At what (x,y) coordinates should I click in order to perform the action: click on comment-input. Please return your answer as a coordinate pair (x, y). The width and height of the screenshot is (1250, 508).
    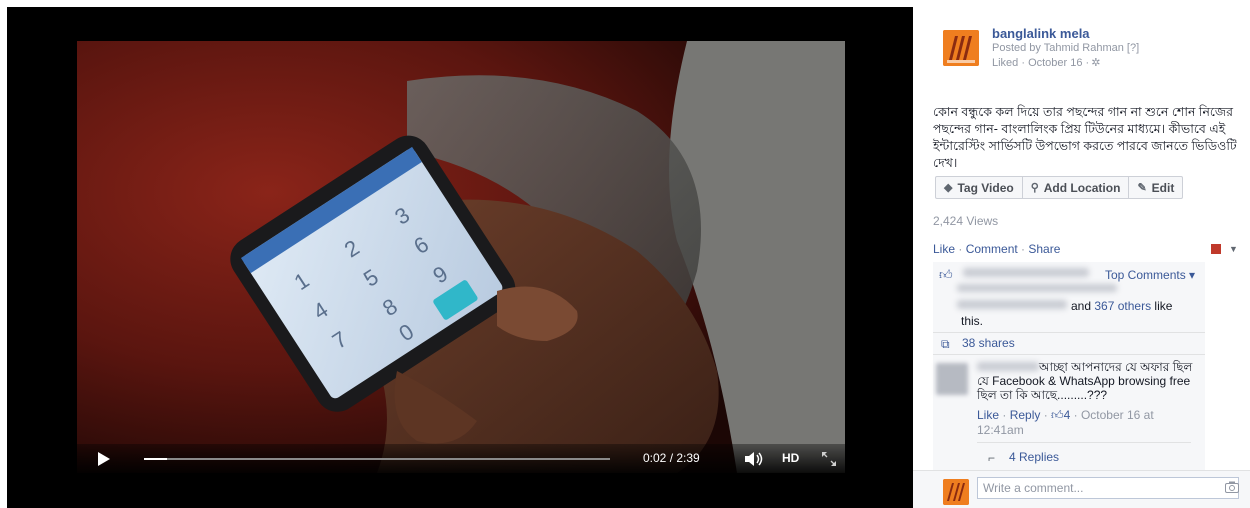
    Looking at the image, I should click on (1108, 488).